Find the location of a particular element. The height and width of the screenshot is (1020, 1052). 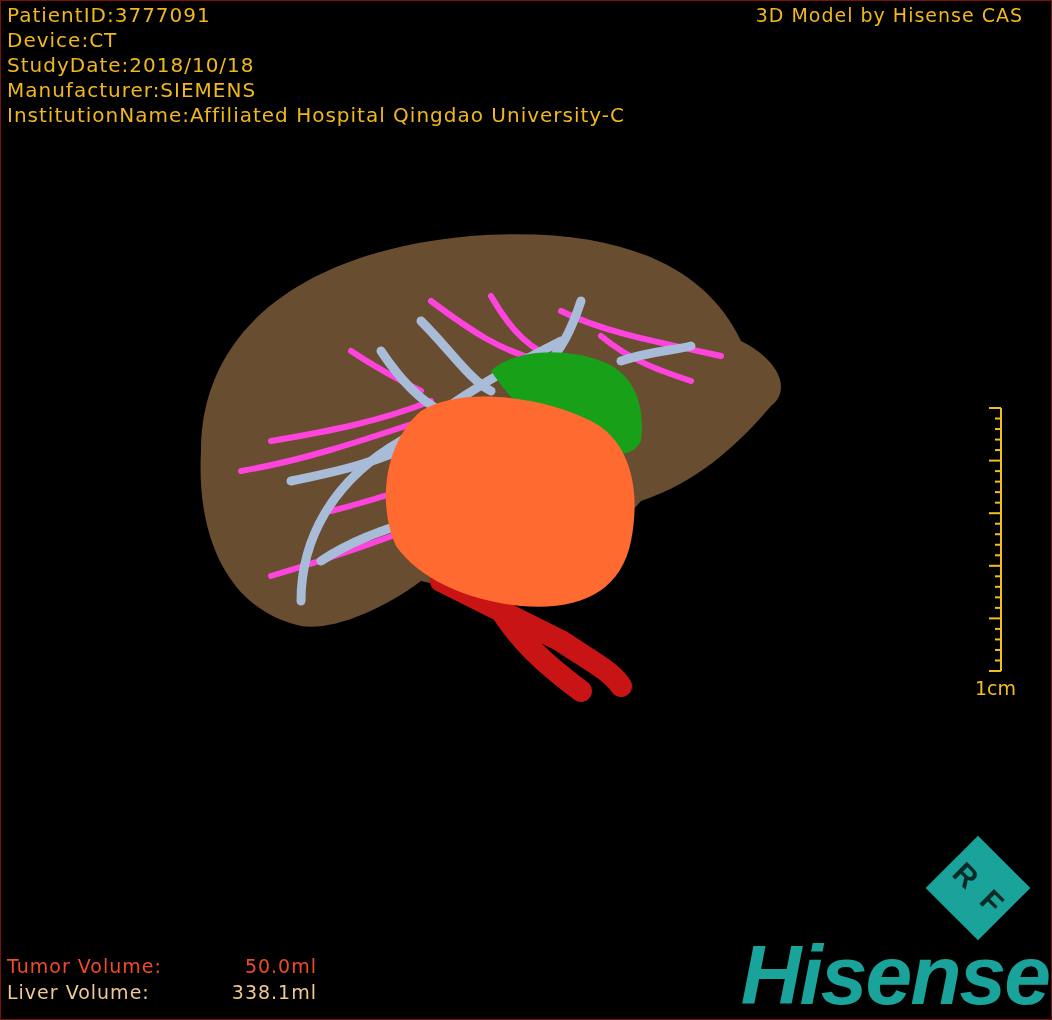

patient-info-text: StudyDate:2018/10/18 is located at coordinates (131, 65).